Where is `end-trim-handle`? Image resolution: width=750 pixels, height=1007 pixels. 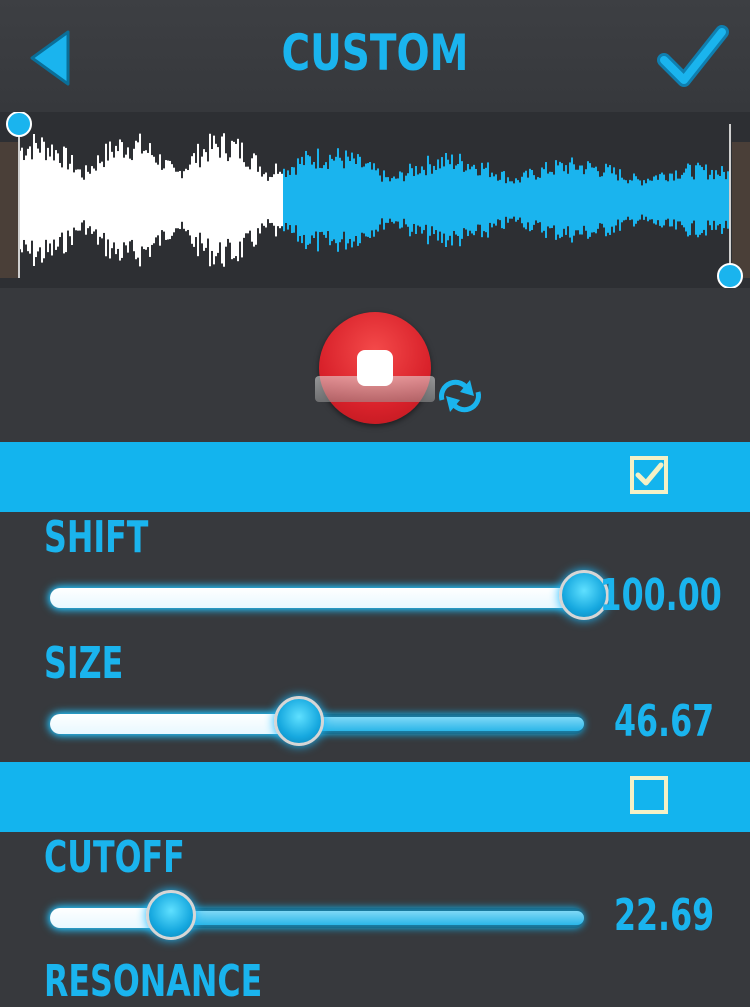 end-trim-handle is located at coordinates (730, 275).